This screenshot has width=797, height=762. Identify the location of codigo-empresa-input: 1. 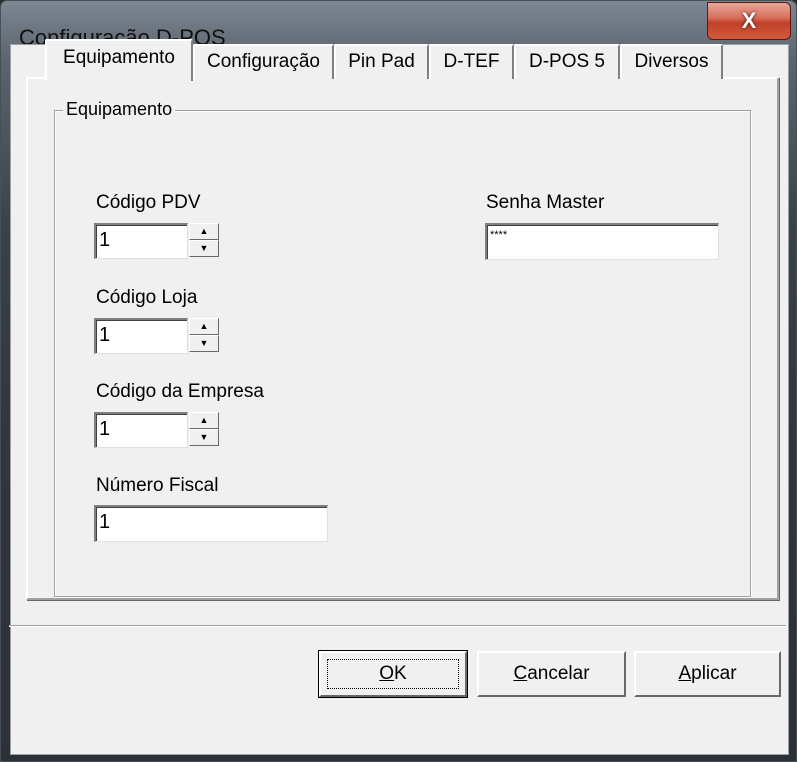
(141, 430).